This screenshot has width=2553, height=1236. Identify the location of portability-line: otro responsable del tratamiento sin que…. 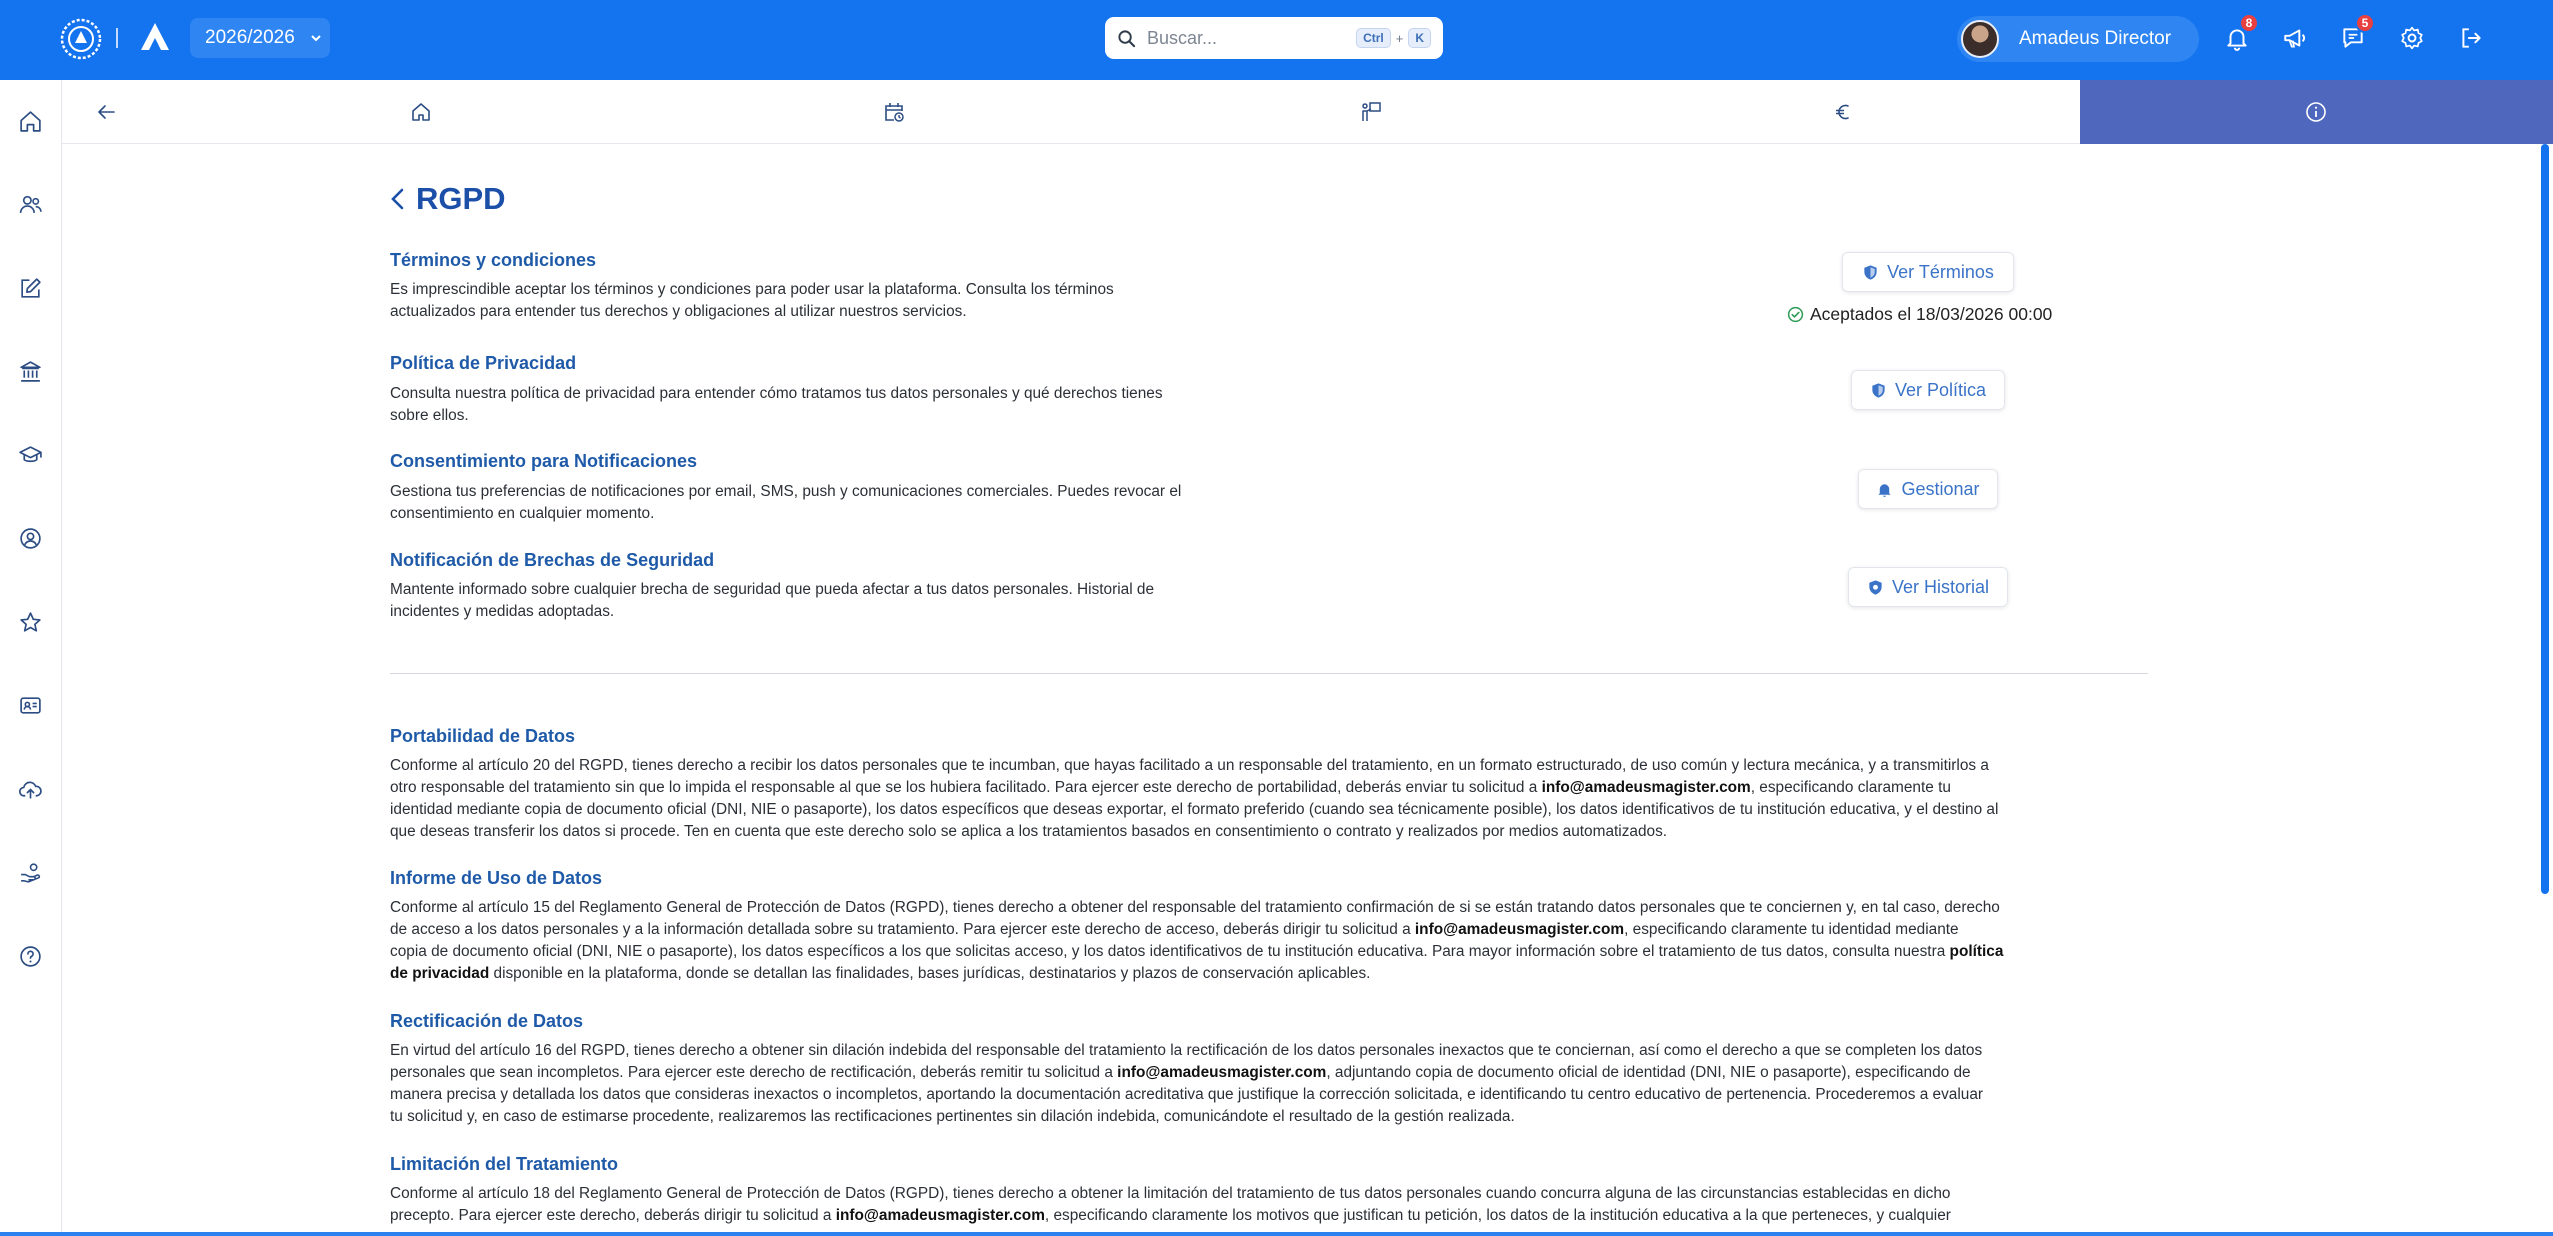
(1194, 788).